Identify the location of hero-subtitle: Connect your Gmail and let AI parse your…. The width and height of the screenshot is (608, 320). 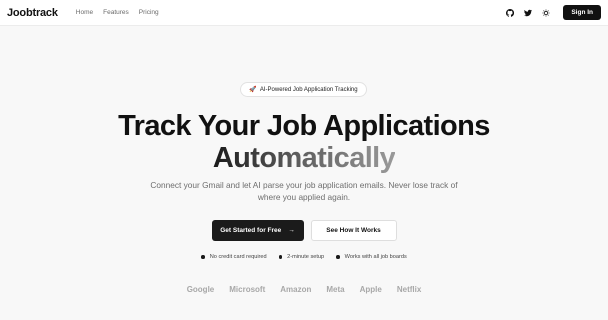
(304, 191).